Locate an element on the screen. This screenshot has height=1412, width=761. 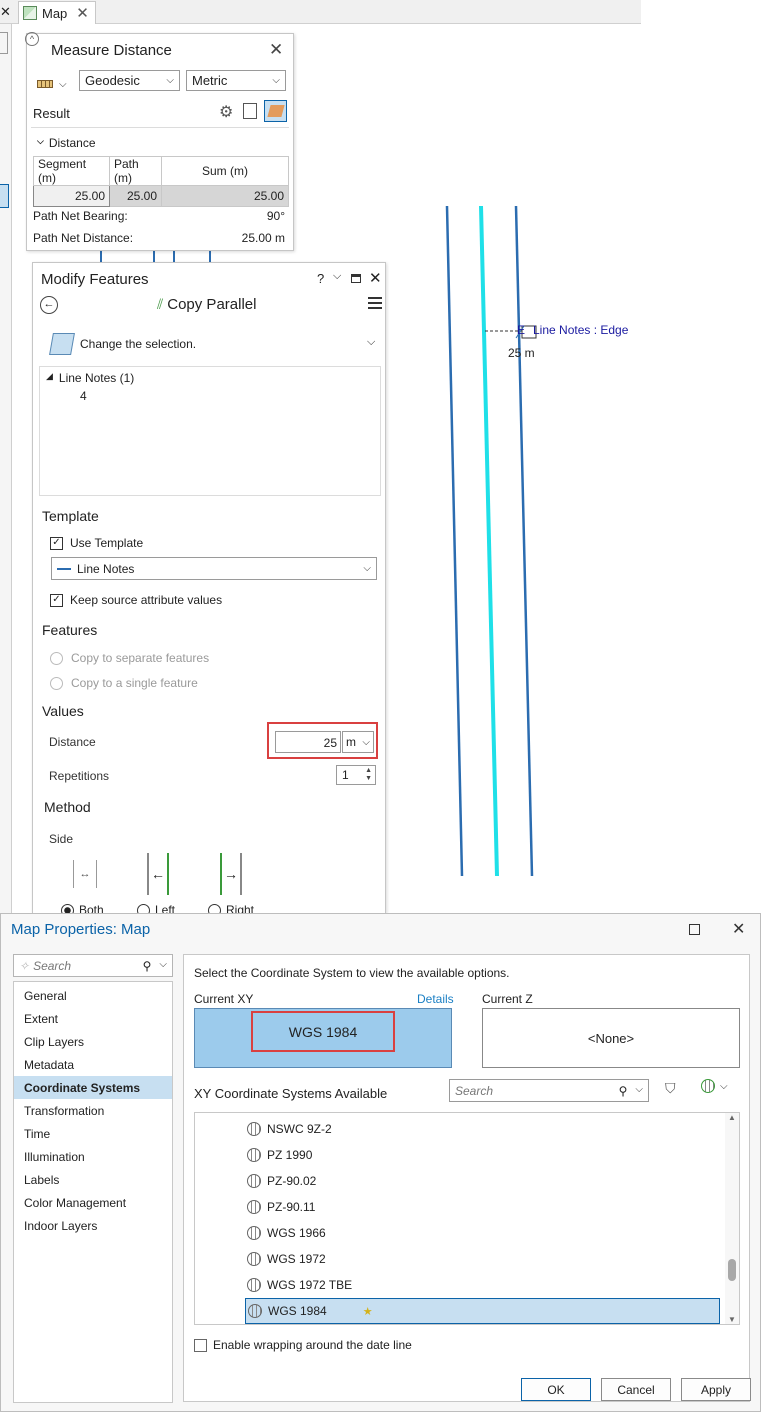
stepper-arrows-icon: ▲ ▼ is located at coordinates (370, 775).